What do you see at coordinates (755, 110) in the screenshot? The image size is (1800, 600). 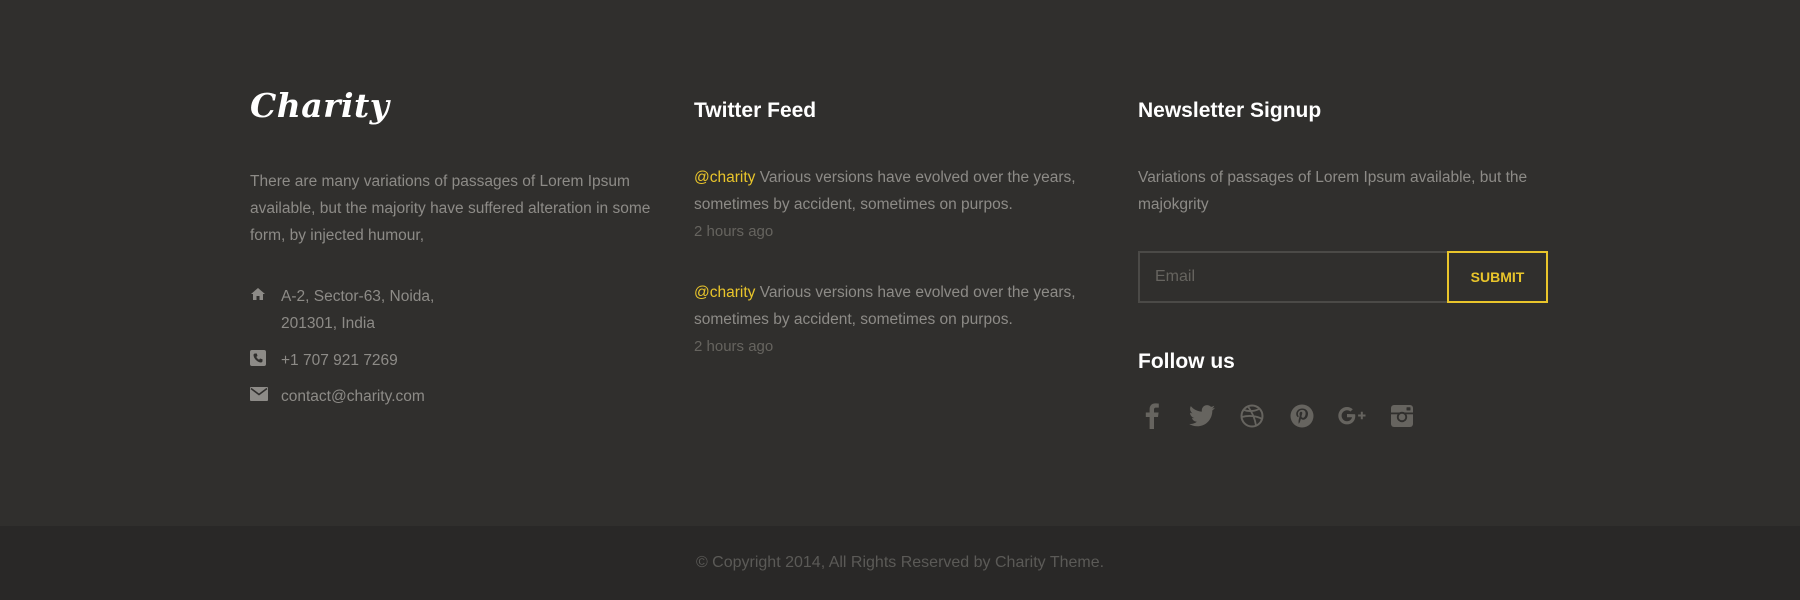 I see `twitter-feed-title: Twitter Feed` at bounding box center [755, 110].